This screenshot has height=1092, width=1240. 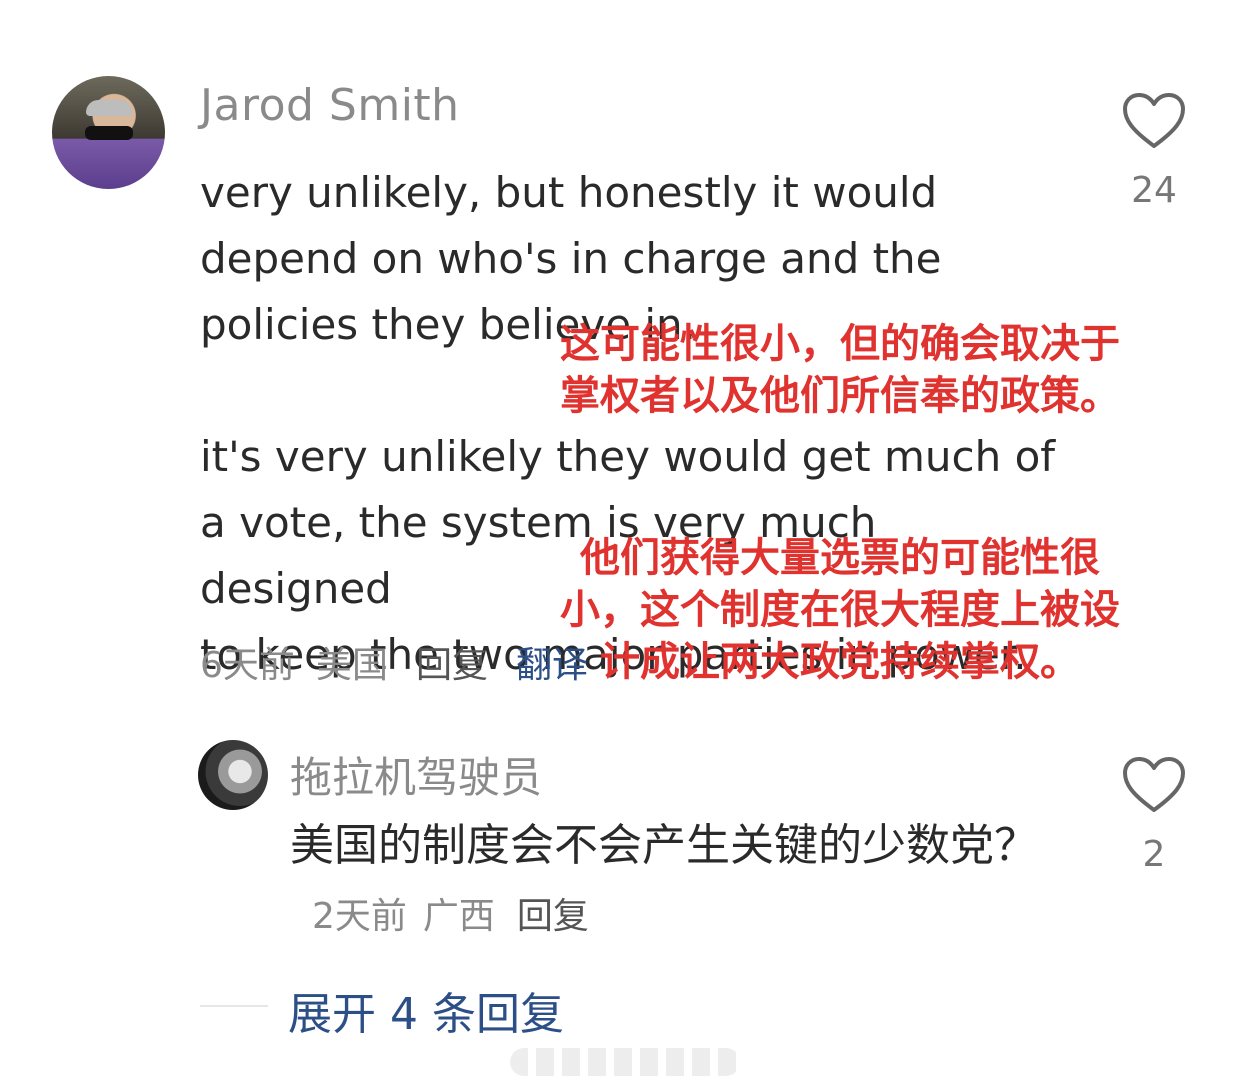 What do you see at coordinates (670, 881) in the screenshot?
I see `reply-text: 美国的制度会不会产生关键的少数党？ 2天前 广西 回复` at bounding box center [670, 881].